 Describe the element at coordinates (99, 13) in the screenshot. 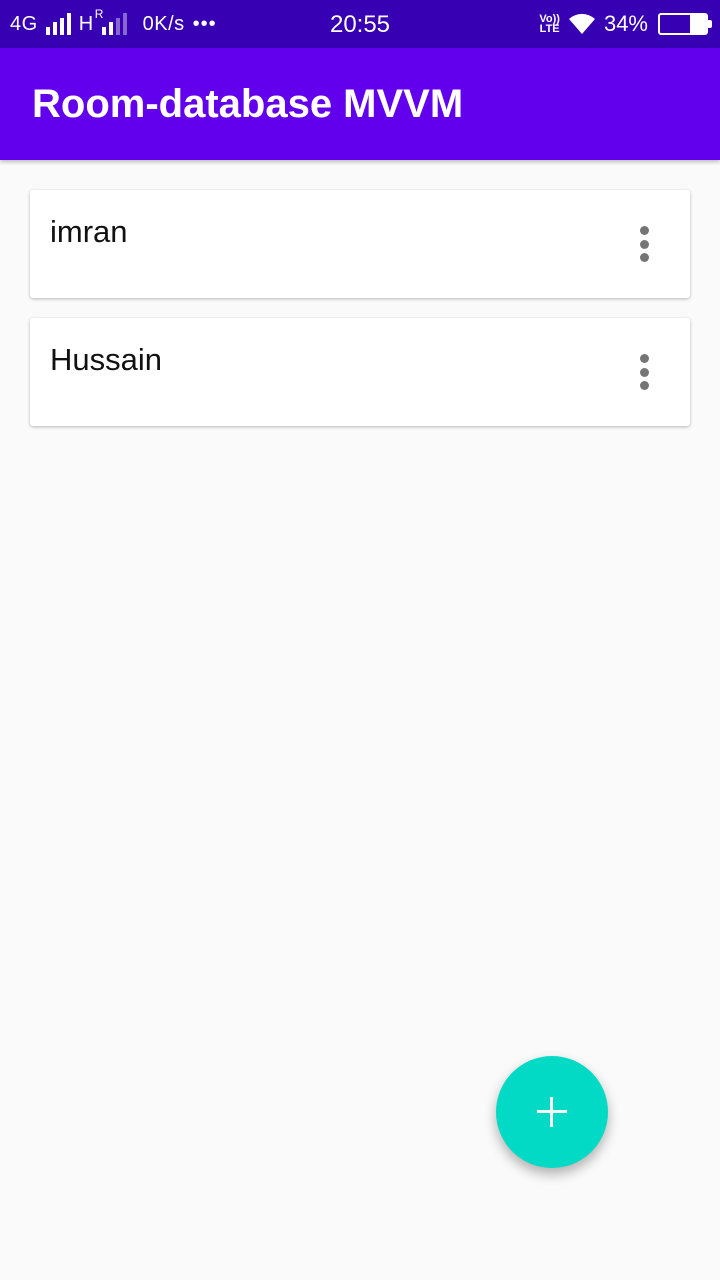

I see `roaming-label: R` at that location.